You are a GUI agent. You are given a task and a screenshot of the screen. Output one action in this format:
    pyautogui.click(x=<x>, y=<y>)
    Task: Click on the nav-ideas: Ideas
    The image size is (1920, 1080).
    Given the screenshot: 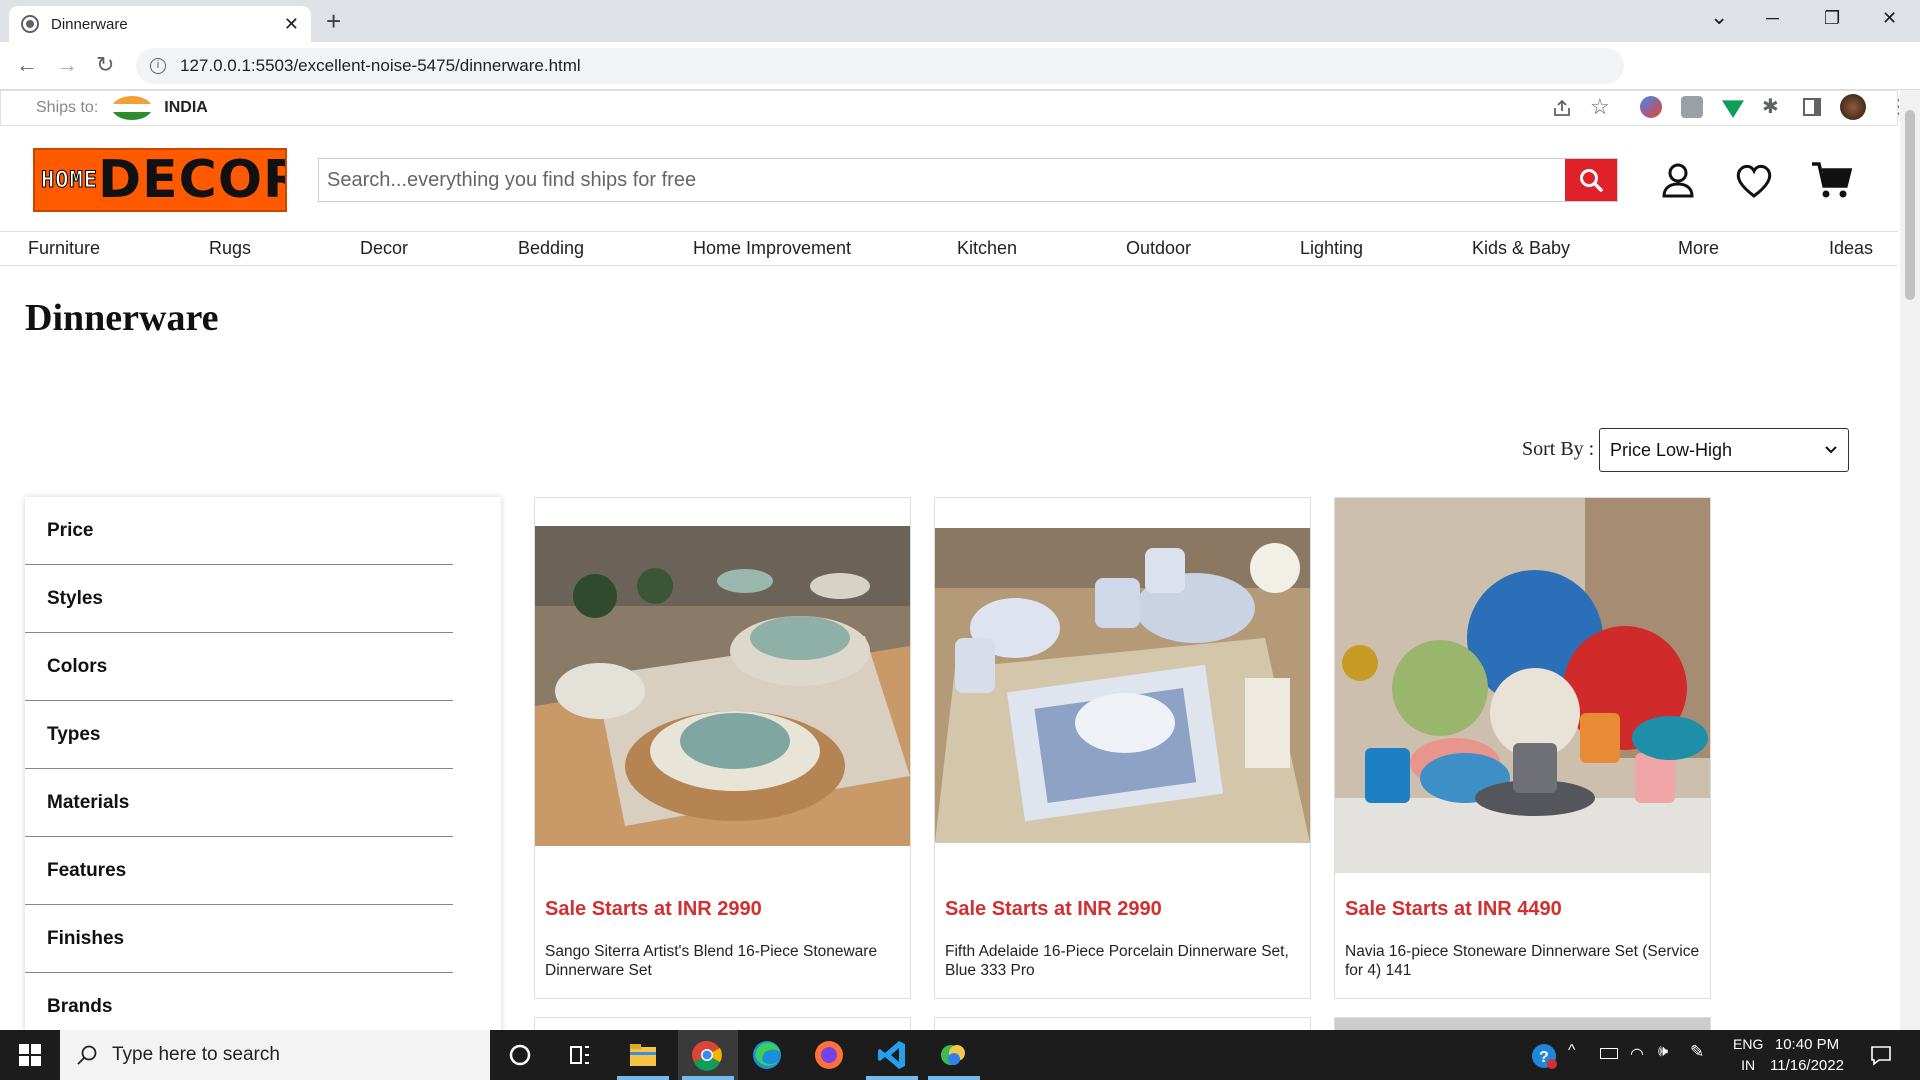 What is the action you would take?
    pyautogui.click(x=1851, y=248)
    